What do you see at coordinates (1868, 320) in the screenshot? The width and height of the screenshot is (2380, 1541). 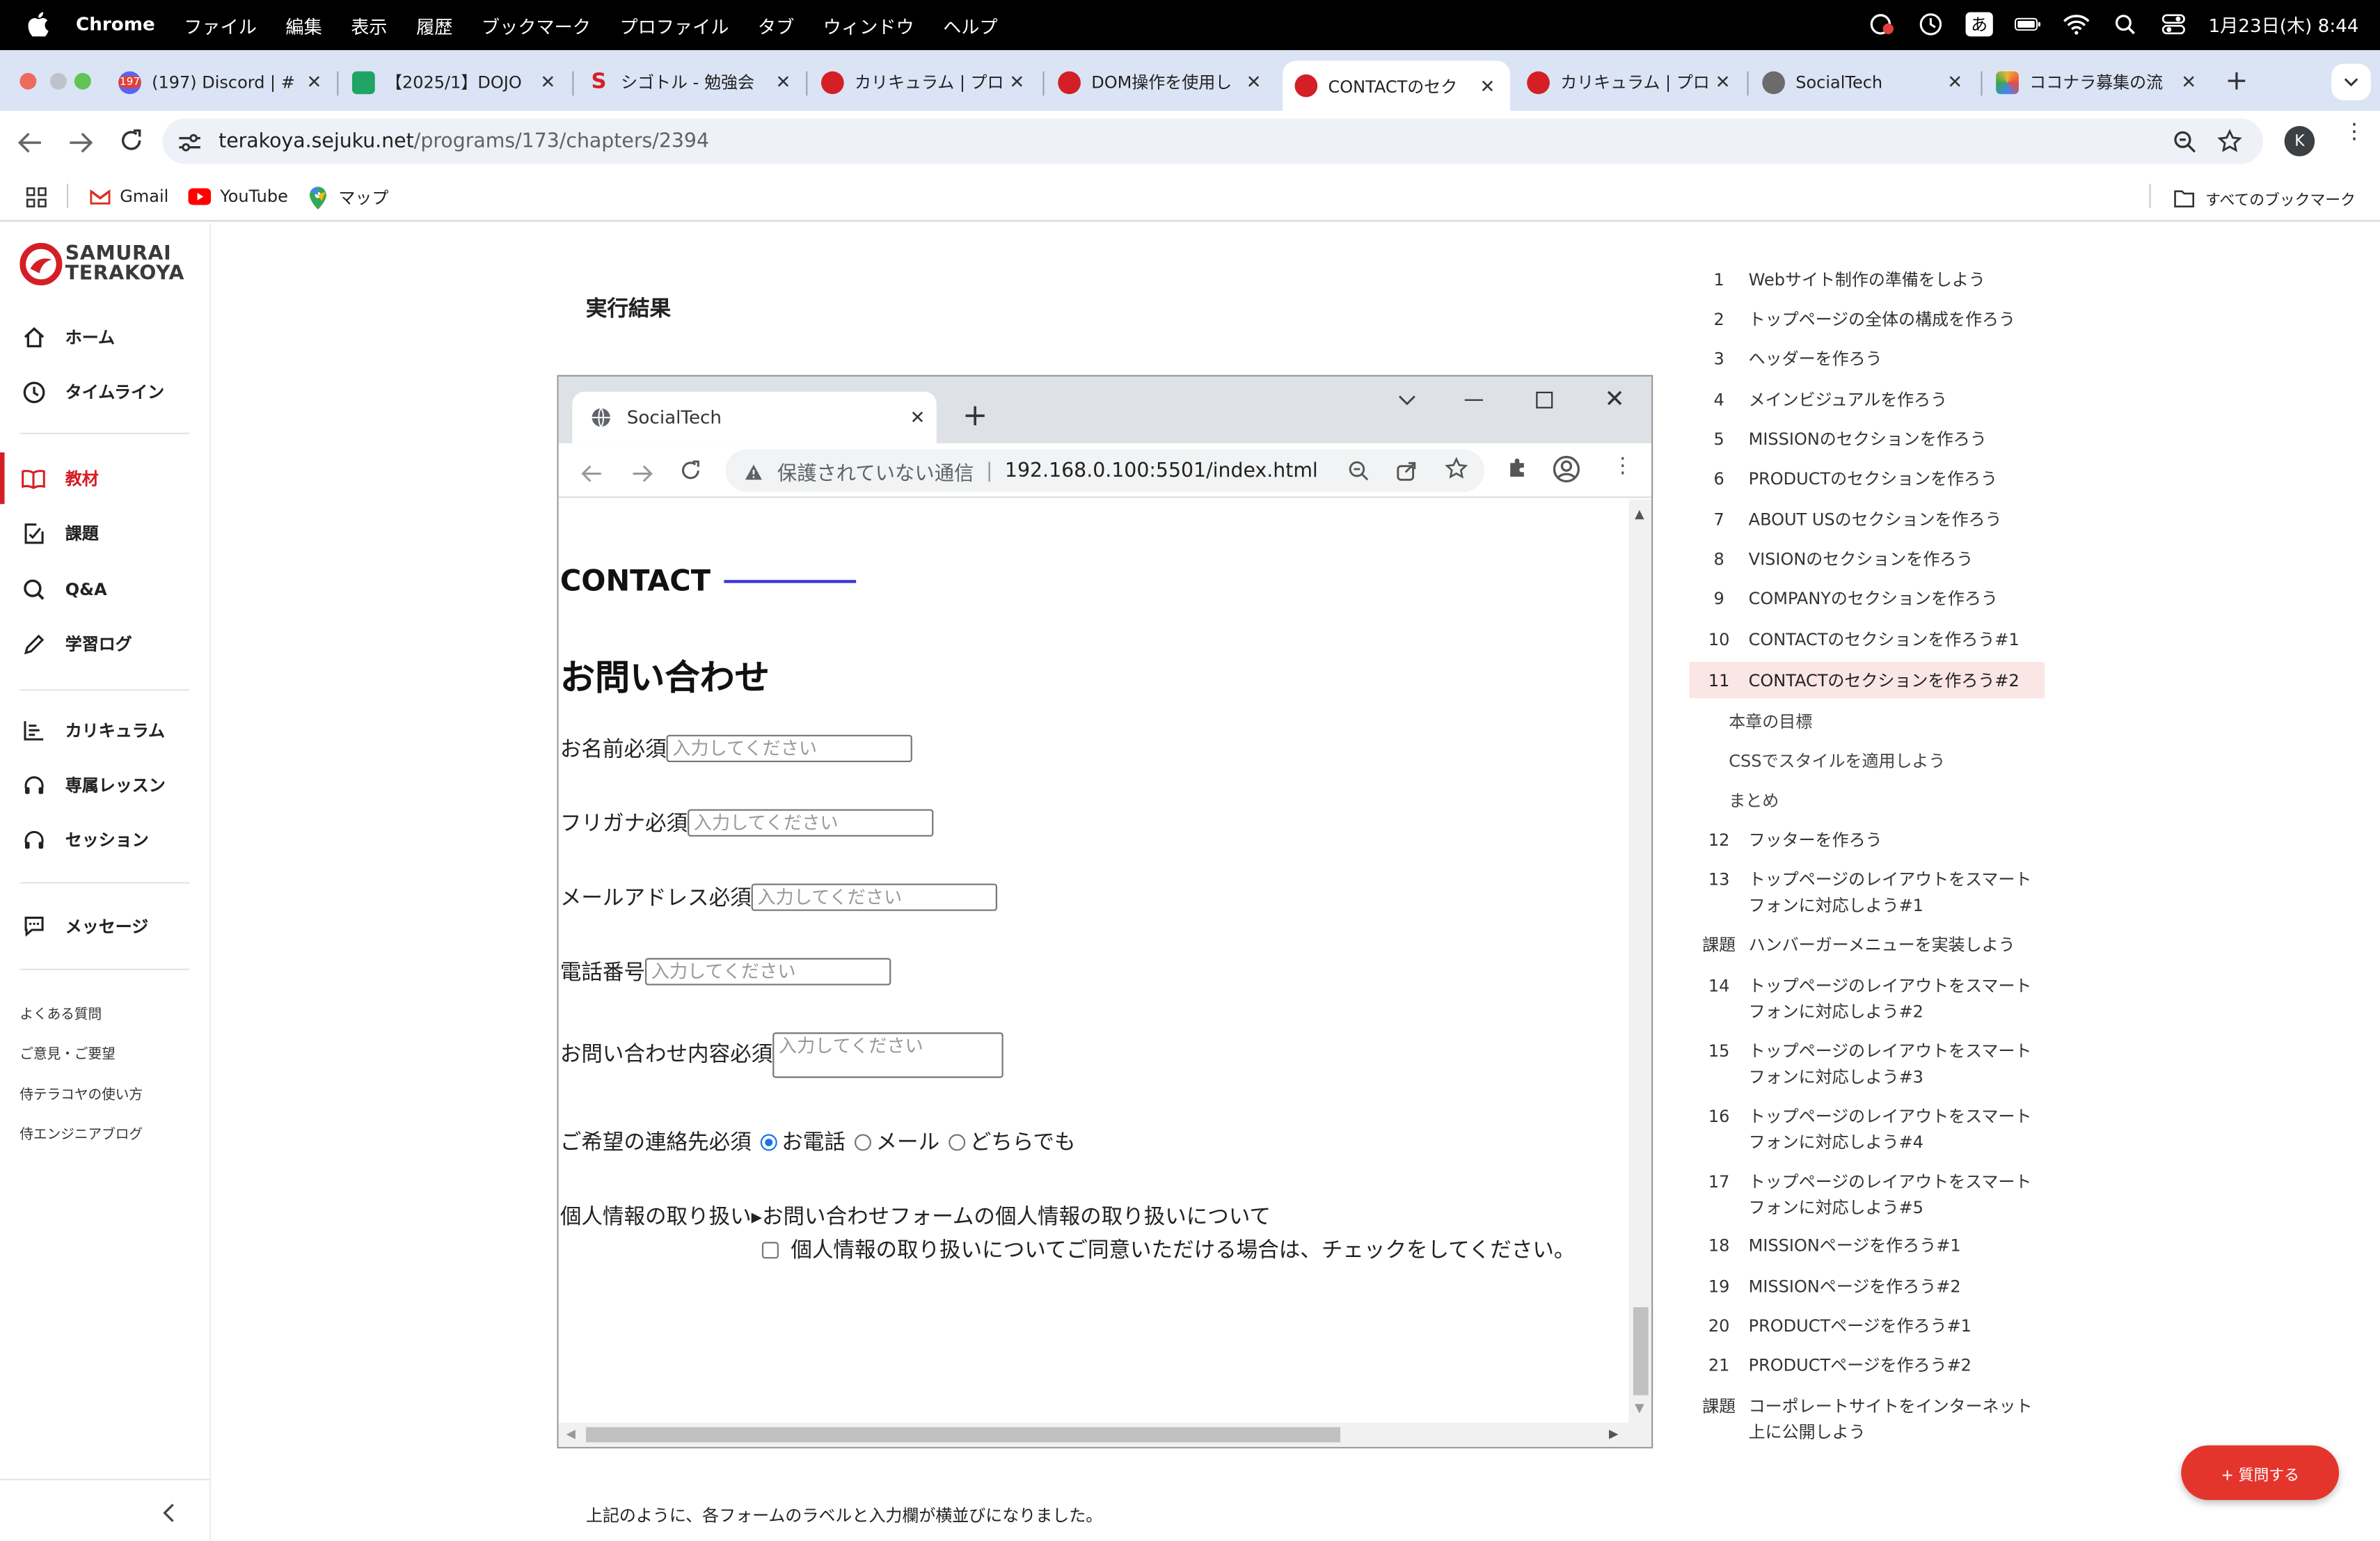 I see `curriculum-item: 2 トップページの全体の構成を作ろう` at bounding box center [1868, 320].